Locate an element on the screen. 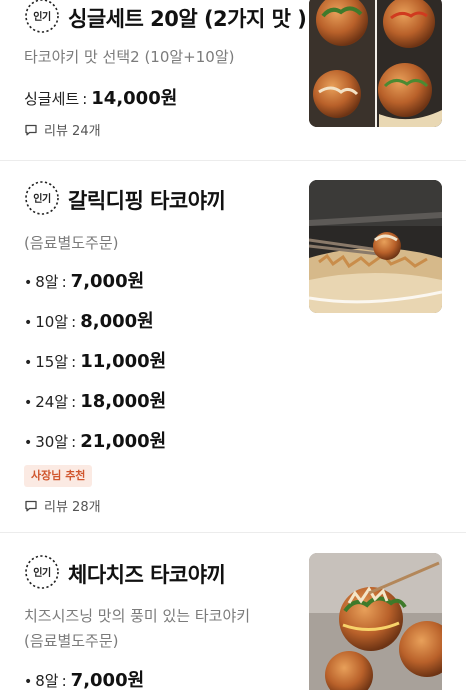 Image resolution: width=466 pixels, height=690 pixels. price-row: • 15알 : 11,000원 is located at coordinates (95, 360).